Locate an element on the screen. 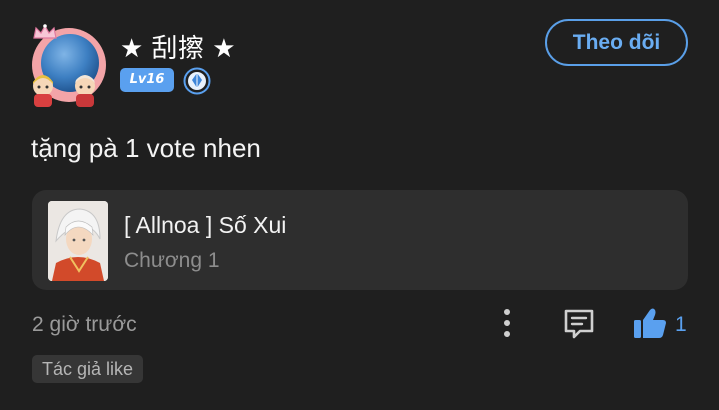  story-cover-image is located at coordinates (78, 241).